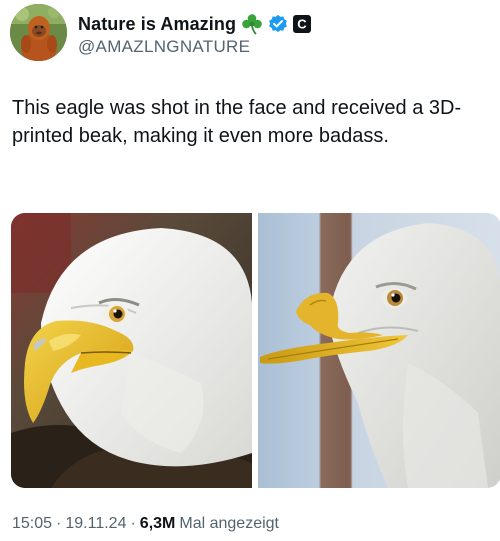 The image size is (500, 541). Describe the element at coordinates (229, 523) in the screenshot. I see `view-count-label: Mal angezeigt` at that location.